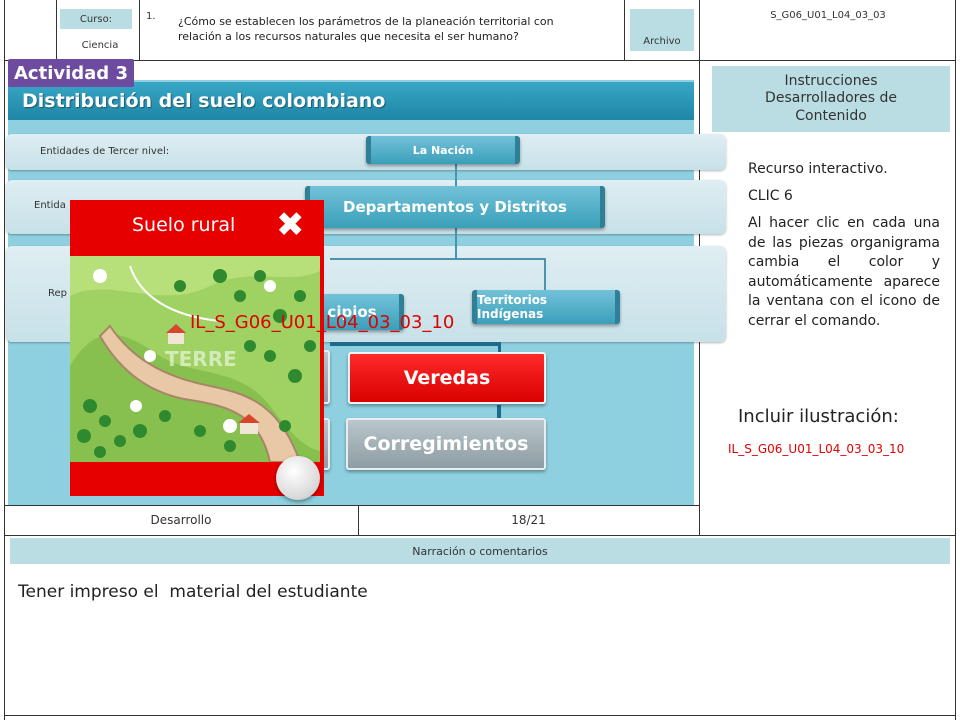 The height and width of the screenshot is (720, 960). Describe the element at coordinates (57, 293) in the screenshot. I see `band-first-level-label: Rep` at that location.